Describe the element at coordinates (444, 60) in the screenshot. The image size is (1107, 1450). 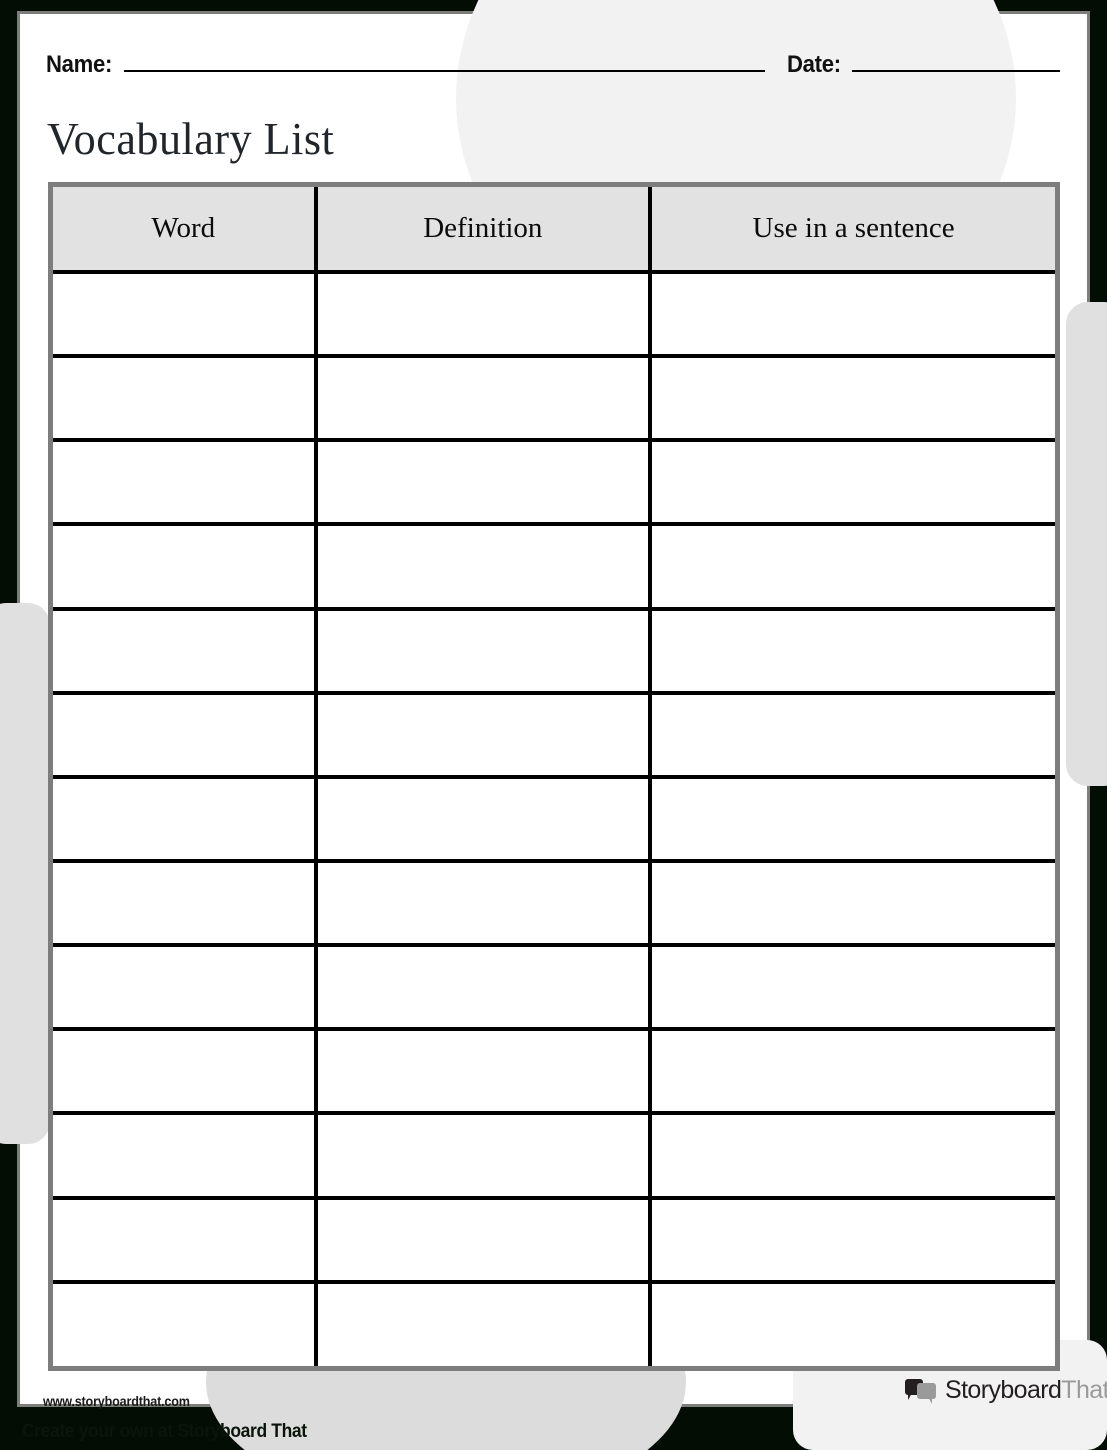
I see `name-input-line` at that location.